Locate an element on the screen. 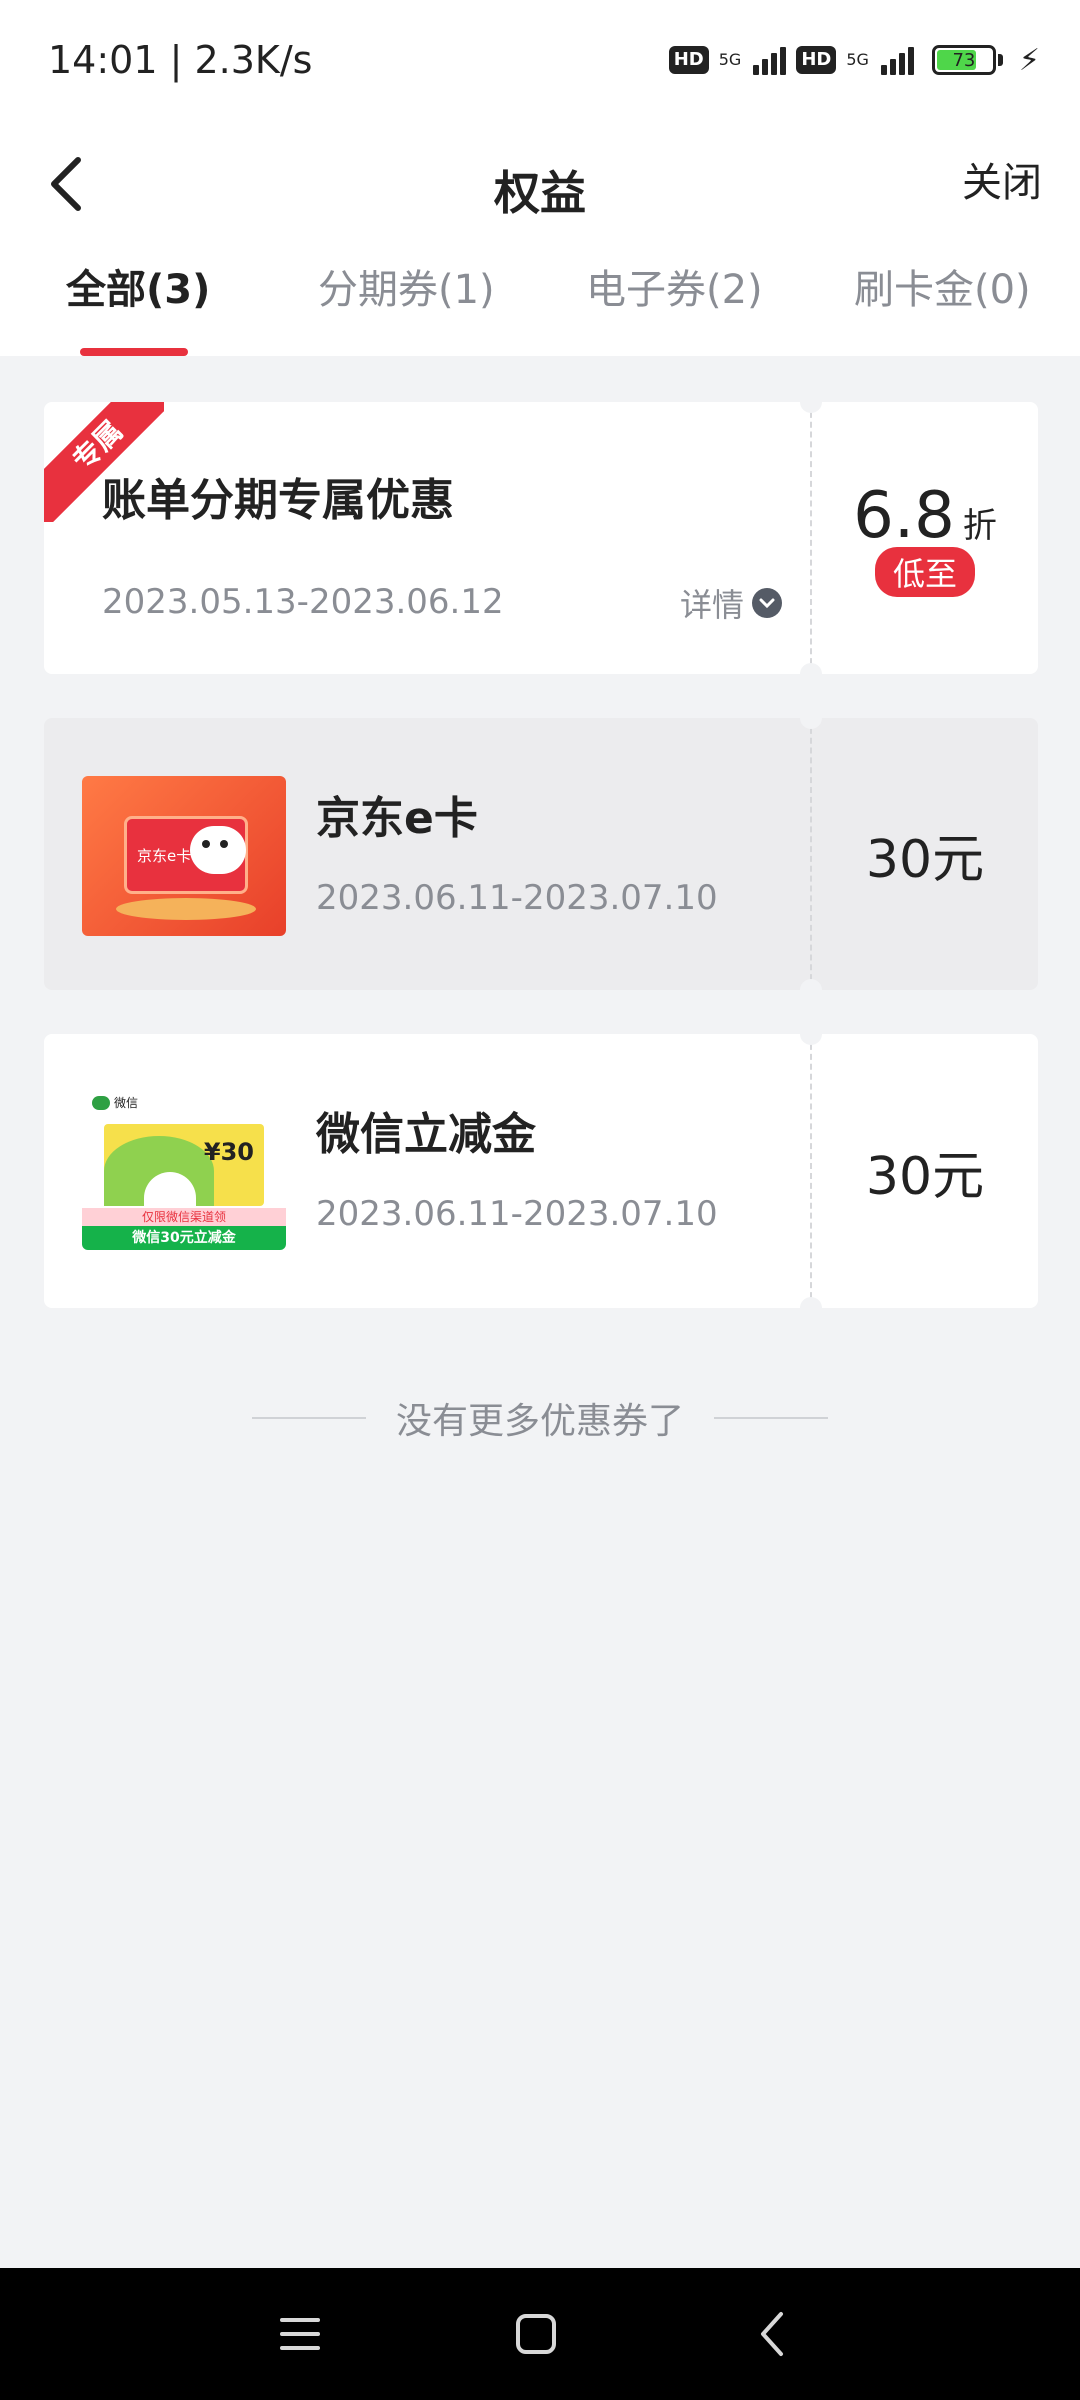 The width and height of the screenshot is (1080, 2400). list-end-indicator: 没有更多优惠券了 is located at coordinates (540, 1418).